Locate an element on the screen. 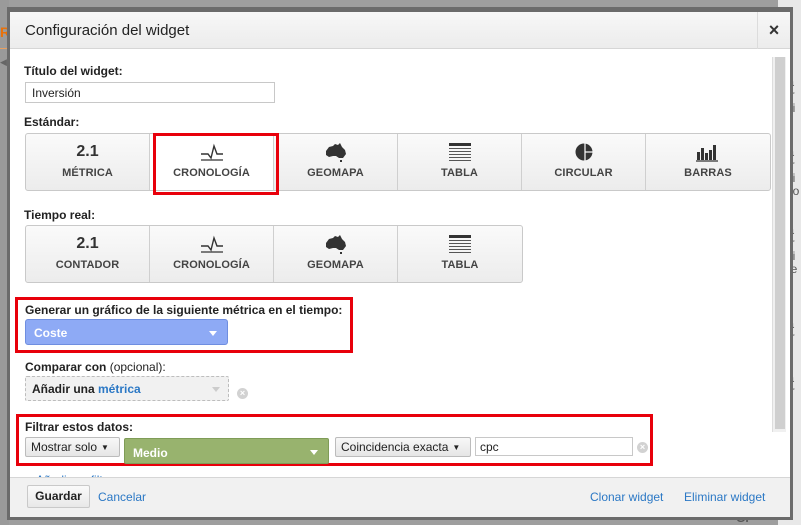 Image resolution: width=801 pixels, height=525 pixels. filter-match-type-select: Coincidencia exacta ▼ is located at coordinates (403, 447).